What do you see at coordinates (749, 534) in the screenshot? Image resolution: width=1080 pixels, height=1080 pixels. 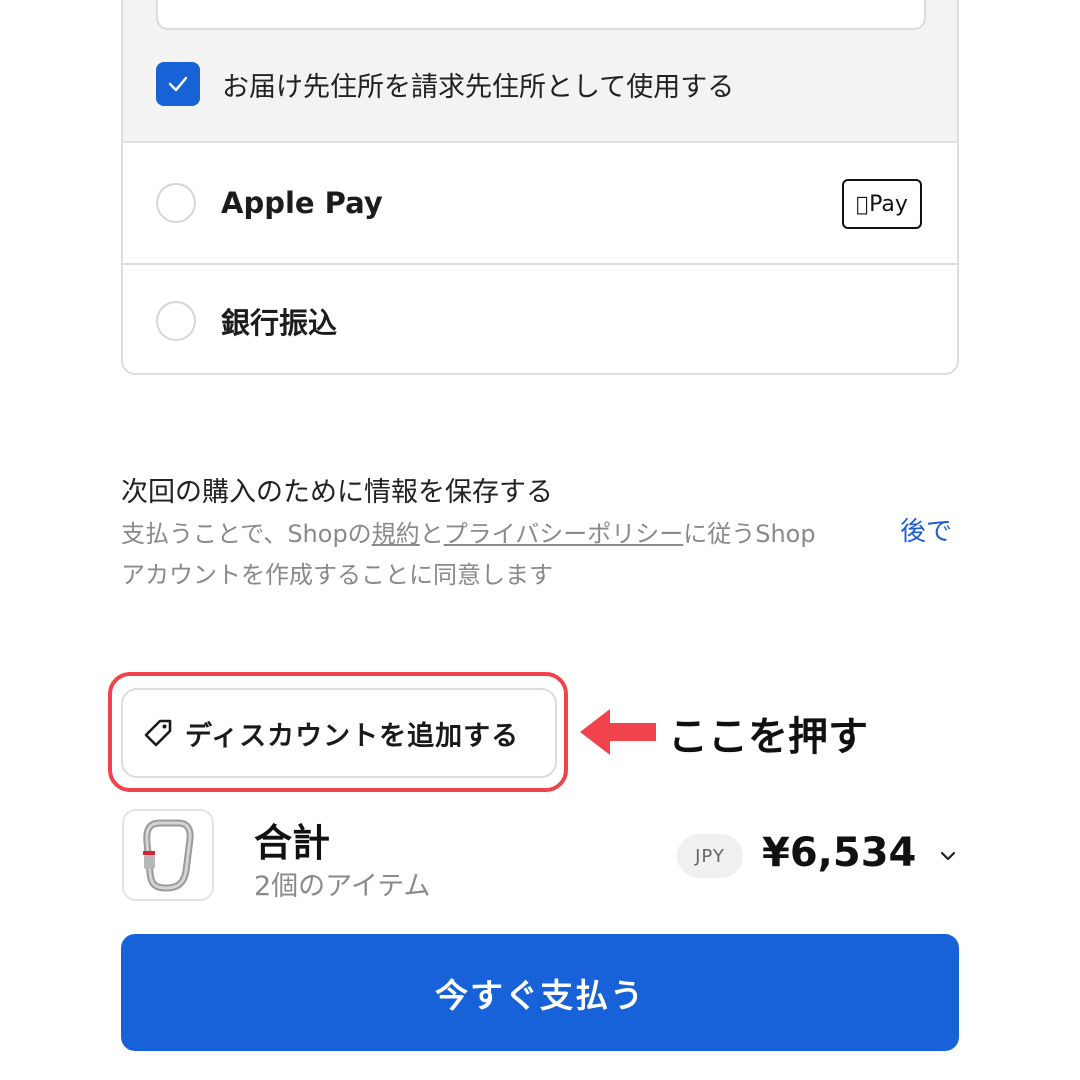 I see `save-info-text-3: に従うShop` at bounding box center [749, 534].